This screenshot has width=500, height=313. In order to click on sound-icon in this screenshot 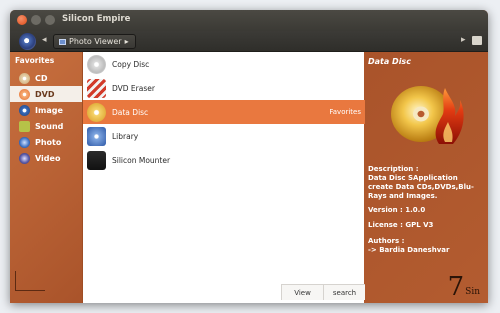, I will do `click(24, 126)`.